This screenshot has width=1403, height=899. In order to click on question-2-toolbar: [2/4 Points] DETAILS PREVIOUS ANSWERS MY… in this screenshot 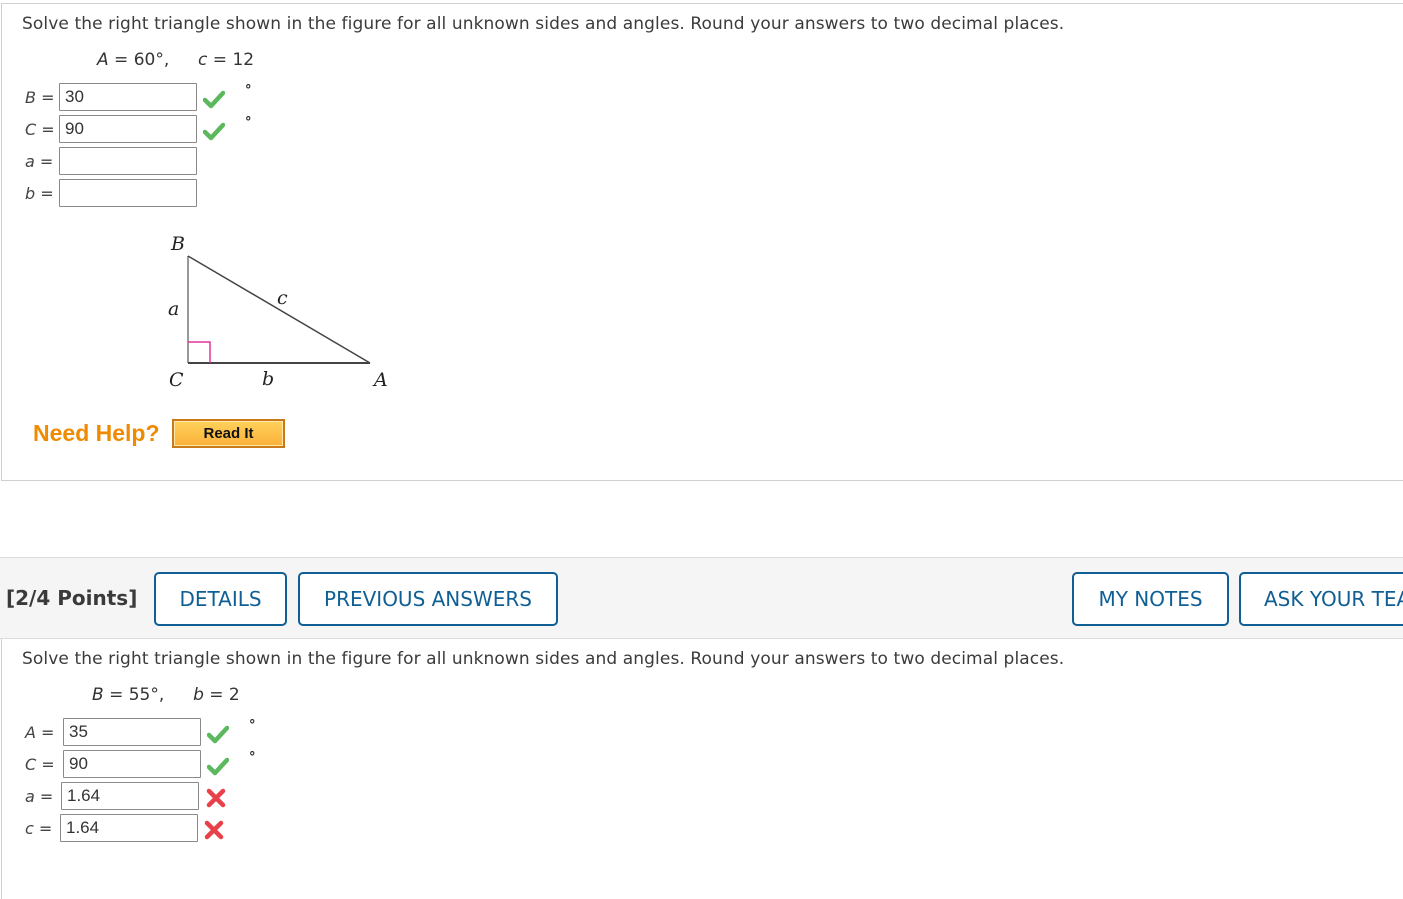, I will do `click(701, 598)`.